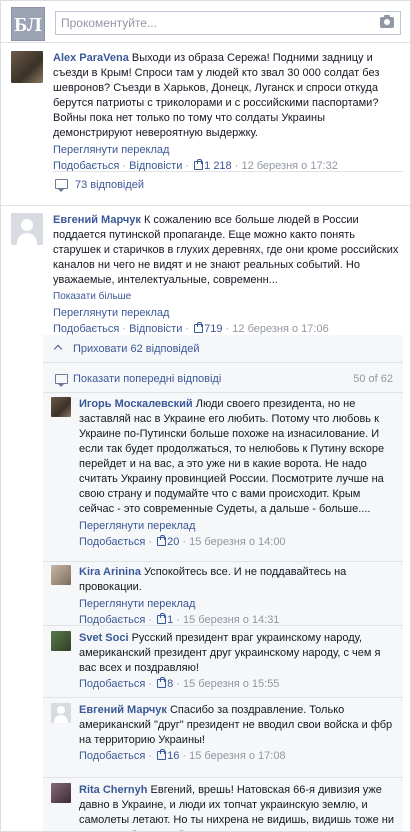 The image size is (411, 832). I want to click on comment-composer: БЛ, so click(207, 24).